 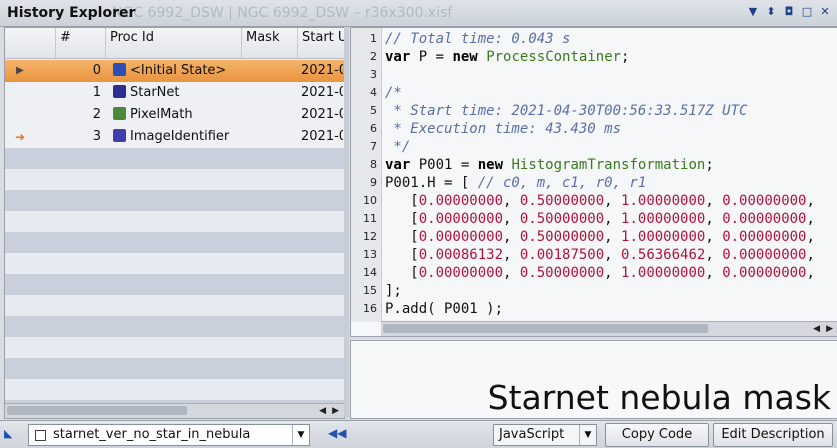 What do you see at coordinates (663, 237) in the screenshot?
I see `code-token: 1.00000000` at bounding box center [663, 237].